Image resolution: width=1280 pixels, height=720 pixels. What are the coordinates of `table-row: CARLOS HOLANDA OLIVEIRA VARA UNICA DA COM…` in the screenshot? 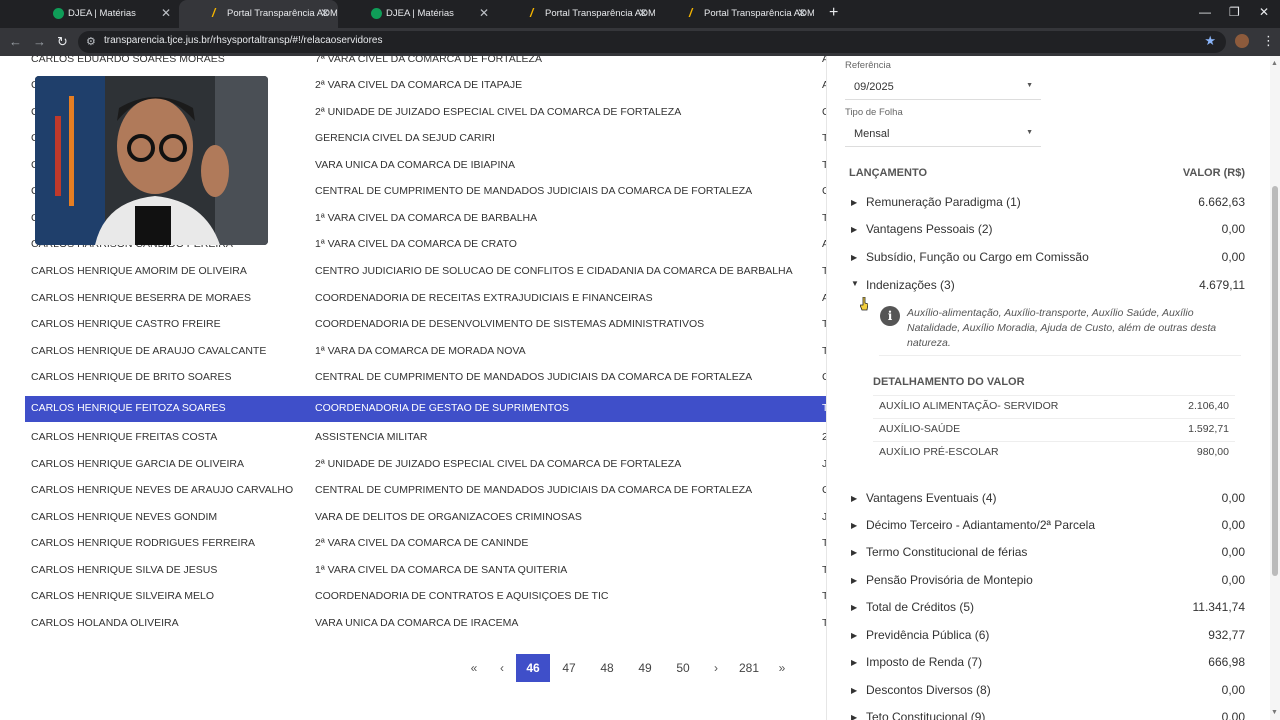 It's located at (425, 628).